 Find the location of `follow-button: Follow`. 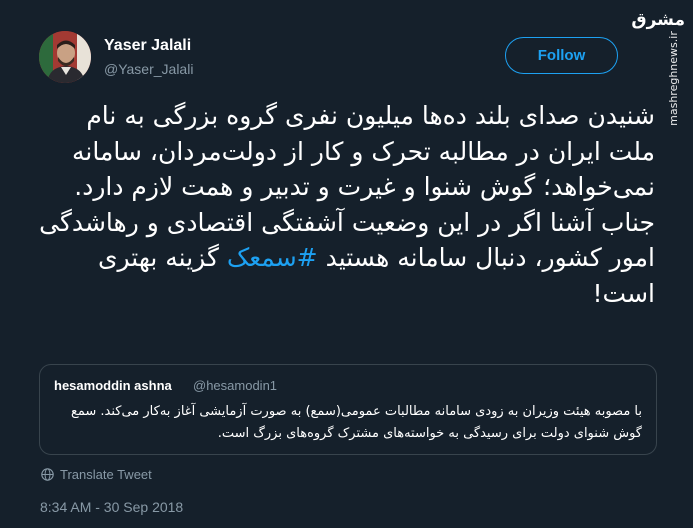

follow-button: Follow is located at coordinates (561, 55).